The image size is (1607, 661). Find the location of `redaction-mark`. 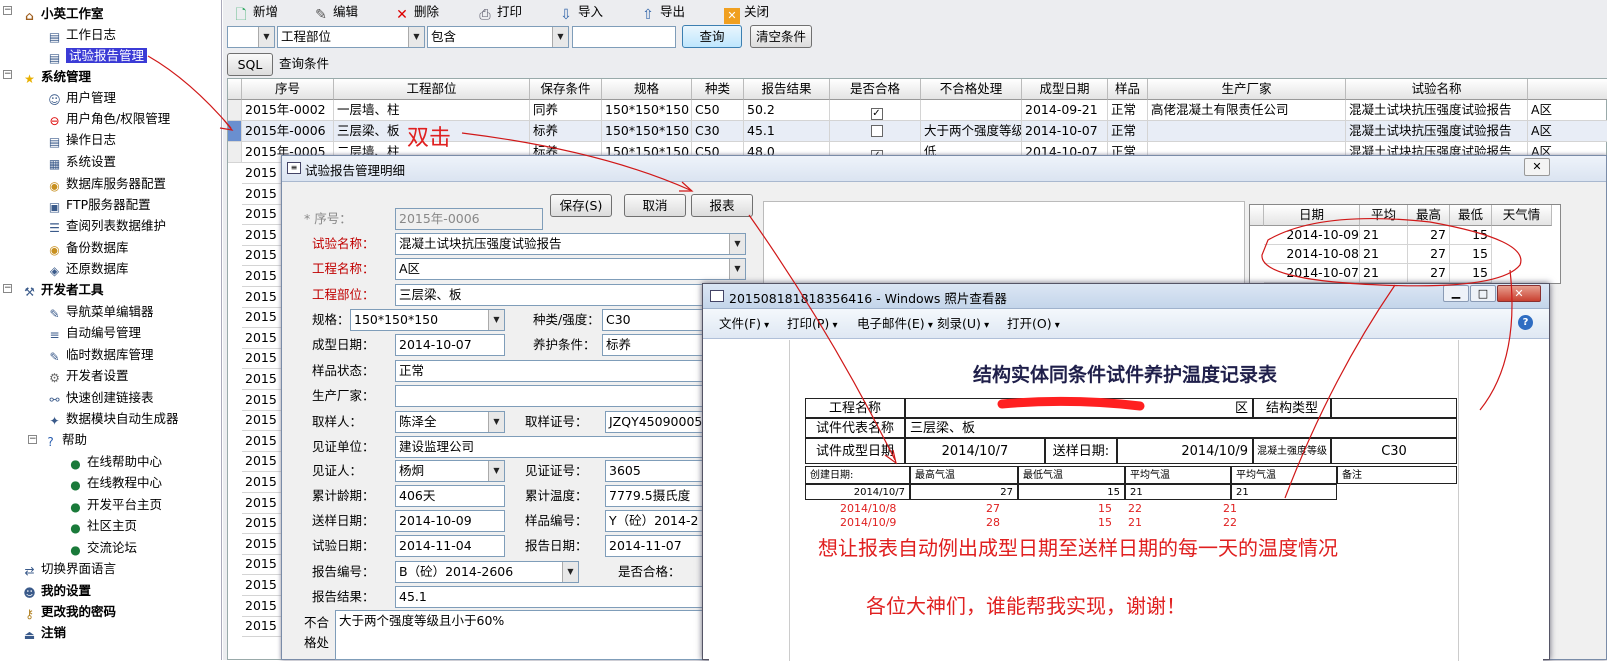

redaction-mark is located at coordinates (1071, 403).